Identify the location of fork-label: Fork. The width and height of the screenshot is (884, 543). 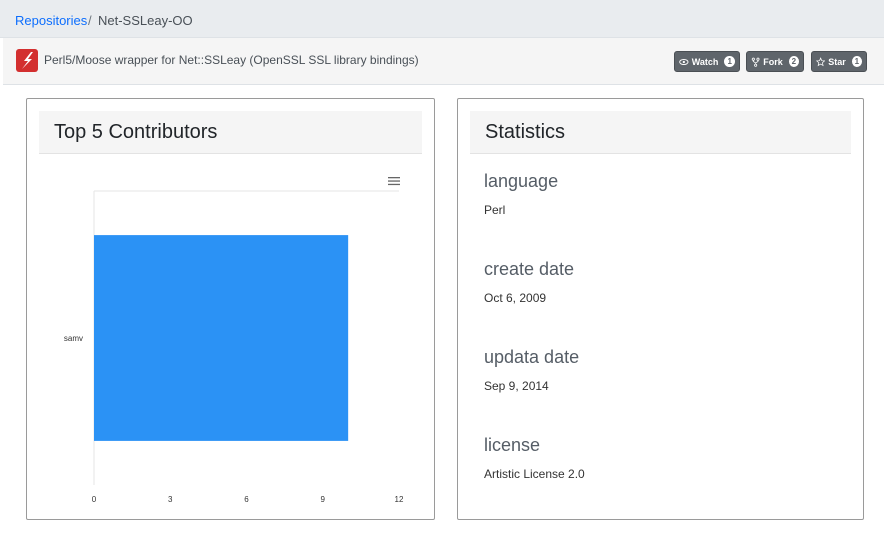
(773, 61).